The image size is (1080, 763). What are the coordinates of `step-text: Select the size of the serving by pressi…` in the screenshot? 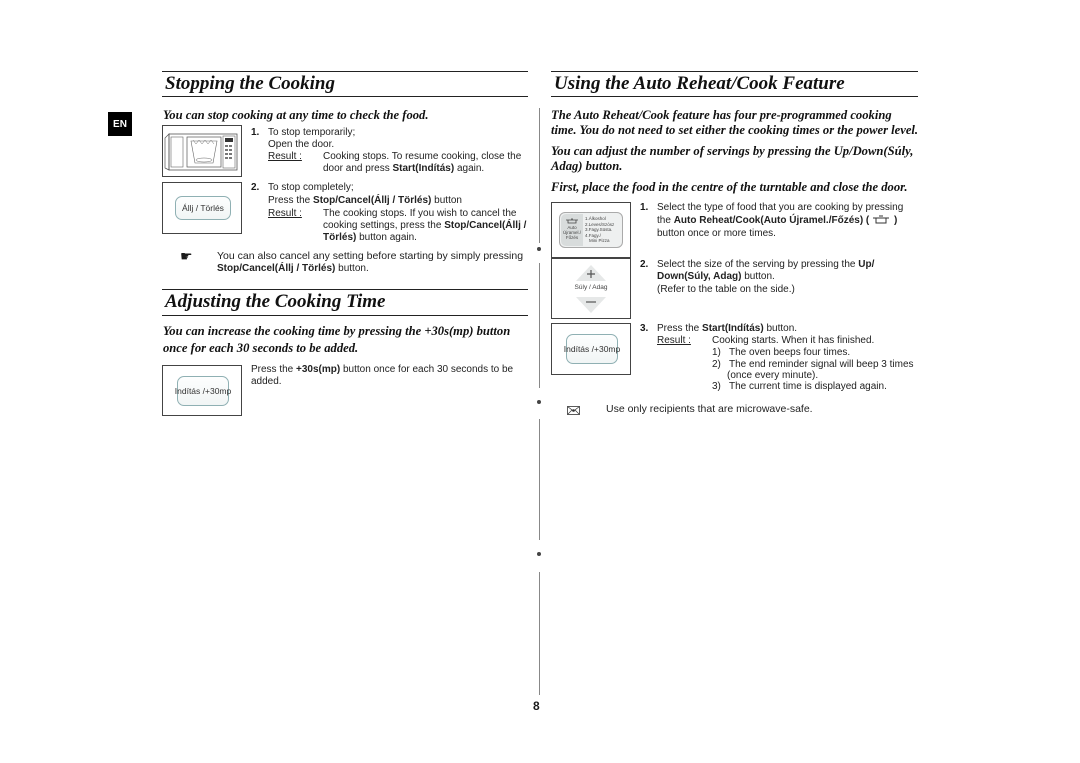 It's located at (765, 265).